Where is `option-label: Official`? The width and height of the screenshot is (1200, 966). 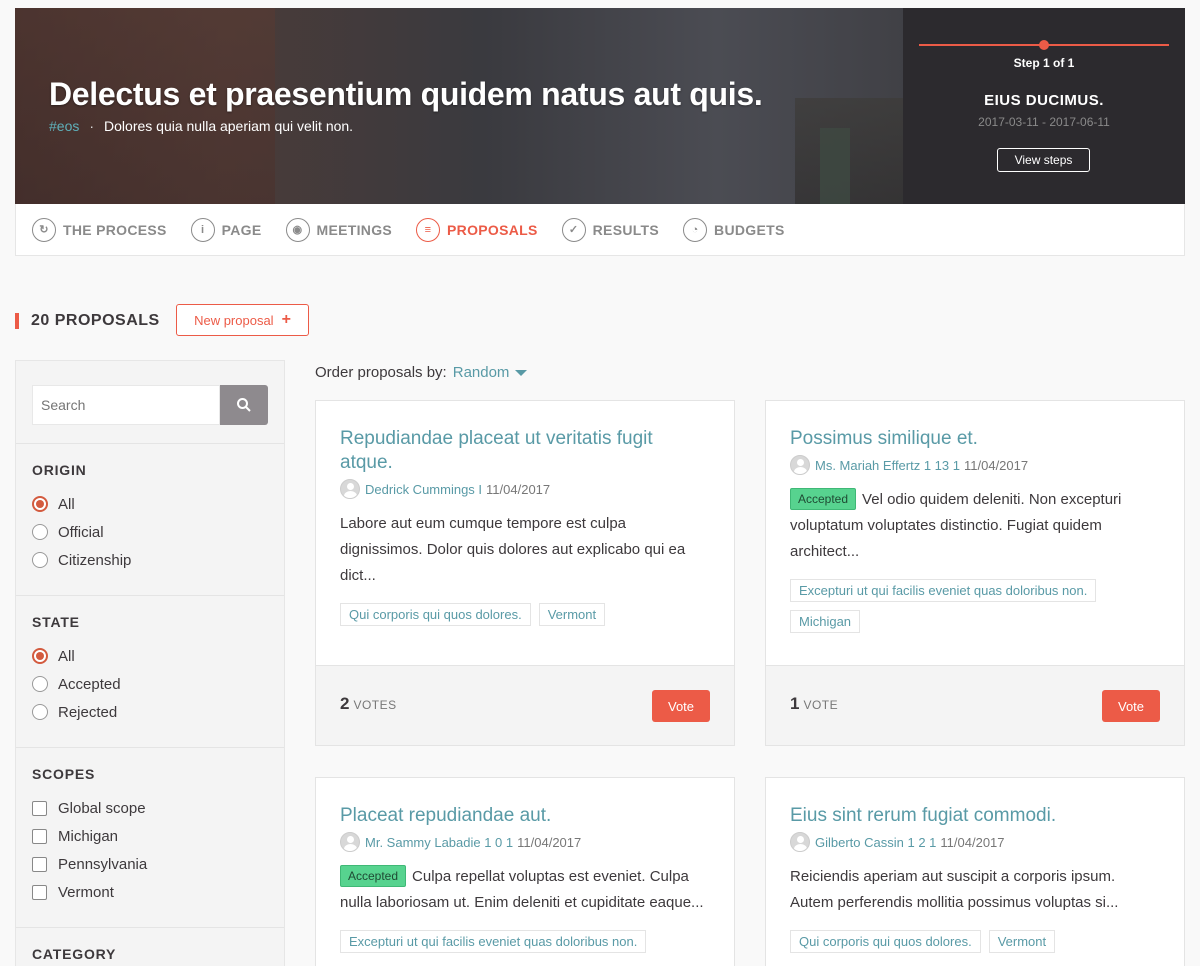
option-label: Official is located at coordinates (81, 532).